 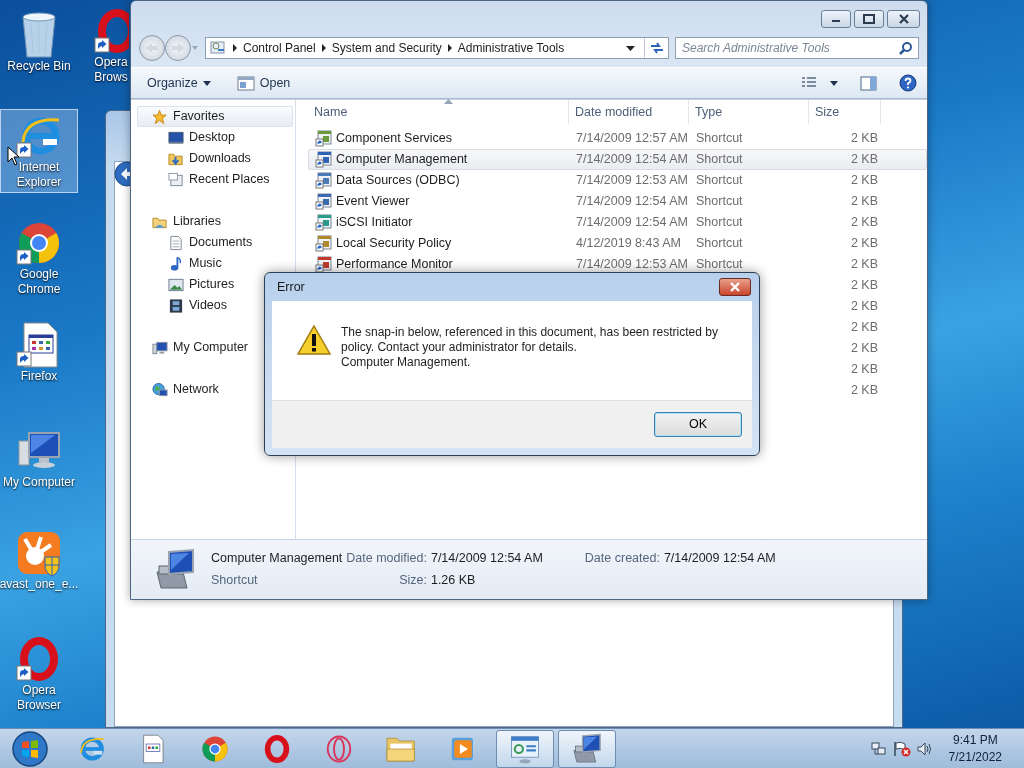 I want to click on error-message: Computer Management., so click(x=406, y=362).